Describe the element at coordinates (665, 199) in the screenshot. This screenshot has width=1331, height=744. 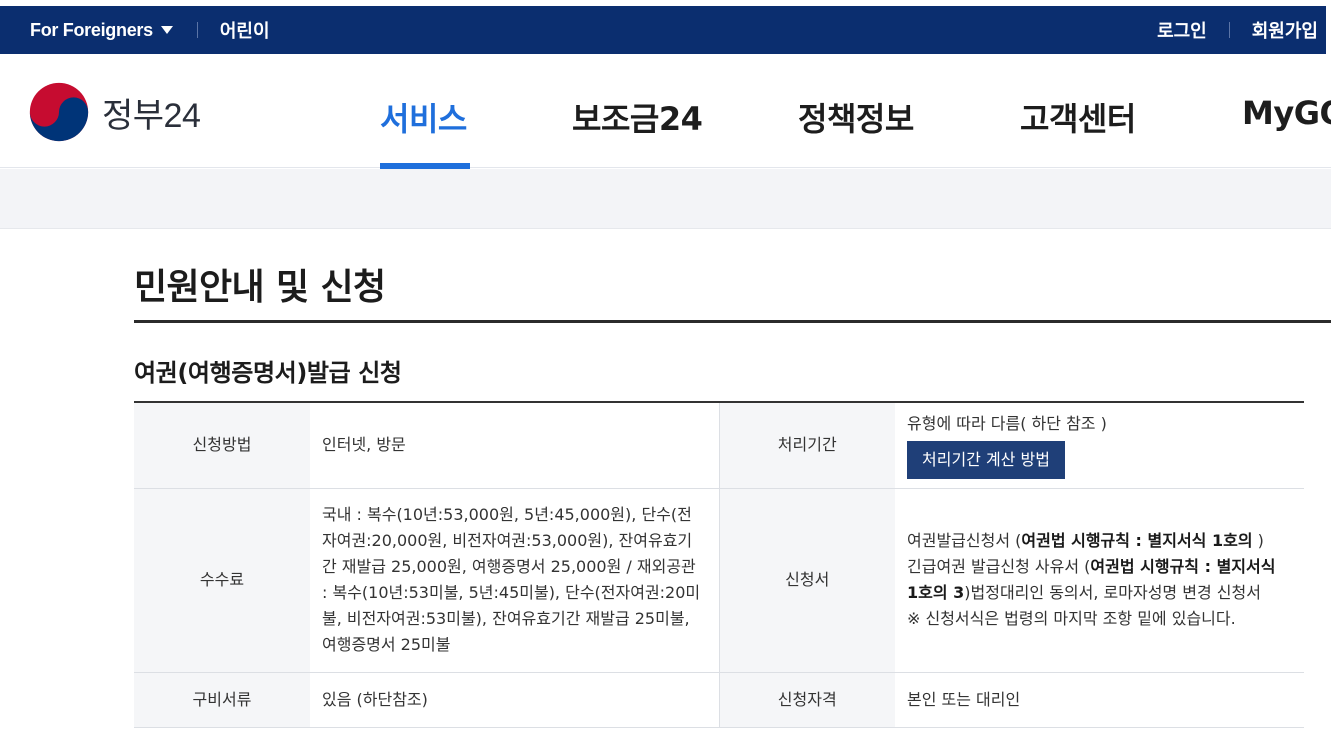
I see `breadcrumb-strip` at that location.